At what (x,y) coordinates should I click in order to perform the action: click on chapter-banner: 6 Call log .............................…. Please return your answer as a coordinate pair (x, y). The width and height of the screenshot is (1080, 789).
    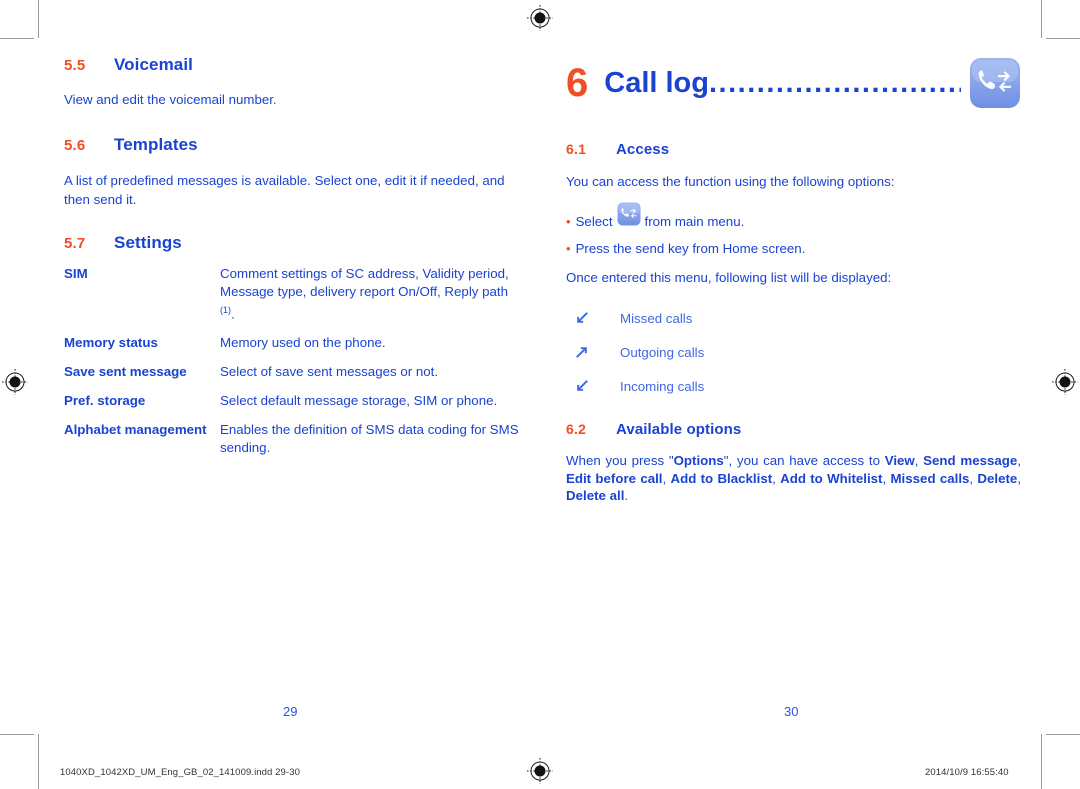
    Looking at the image, I should click on (793, 83).